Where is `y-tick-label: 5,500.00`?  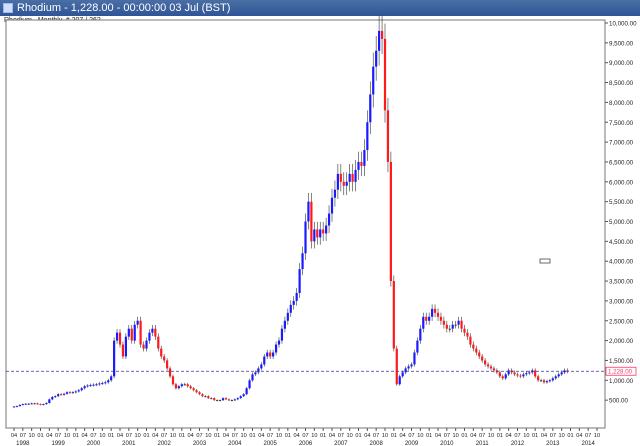
y-tick-label: 5,500.00 is located at coordinates (621, 202).